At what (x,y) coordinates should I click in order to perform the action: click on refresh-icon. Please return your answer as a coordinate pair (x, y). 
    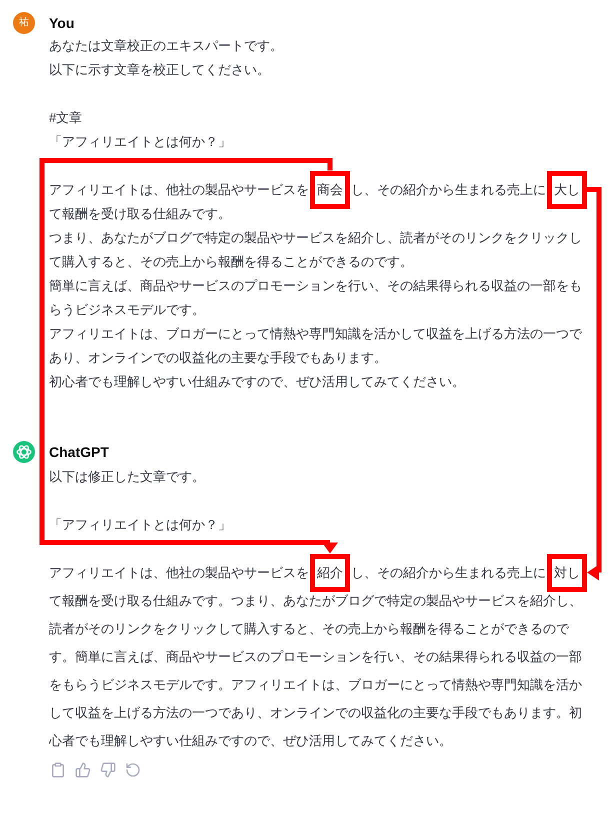
    Looking at the image, I should click on (133, 770).